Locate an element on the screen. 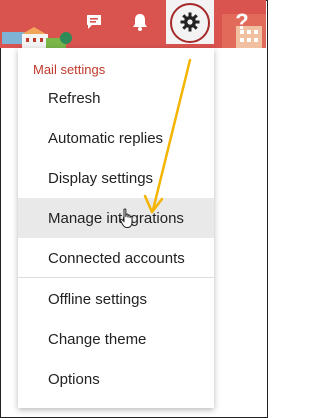 The width and height of the screenshot is (320, 418). annotation-circle is located at coordinates (190, 23).